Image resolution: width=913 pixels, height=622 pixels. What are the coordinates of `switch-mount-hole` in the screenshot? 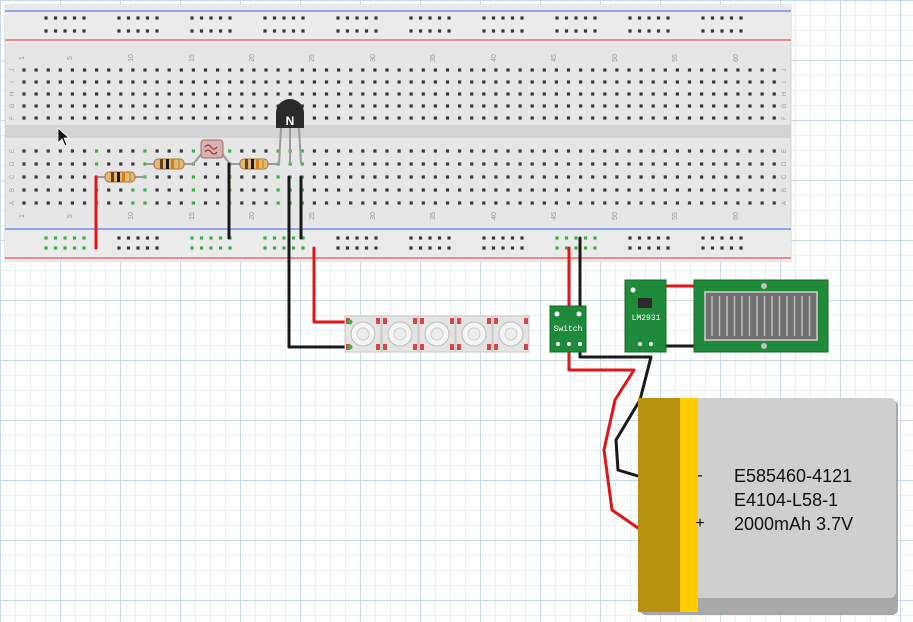 It's located at (579, 314).